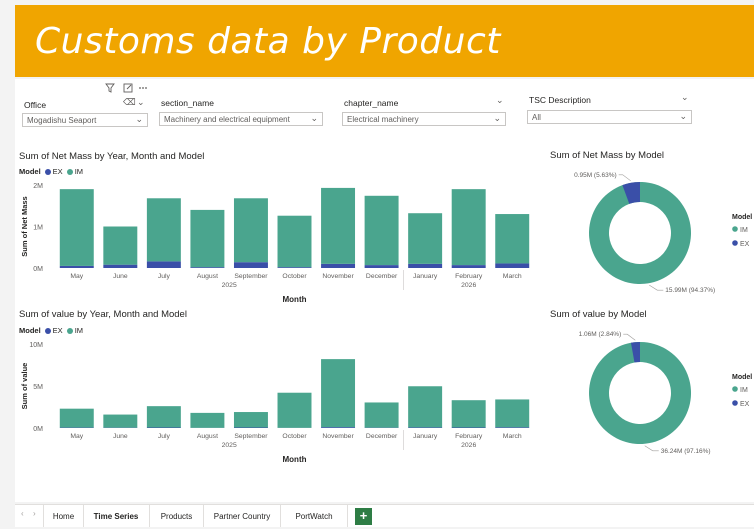 This screenshot has height=529, width=754. I want to click on tab-products: Products, so click(177, 516).